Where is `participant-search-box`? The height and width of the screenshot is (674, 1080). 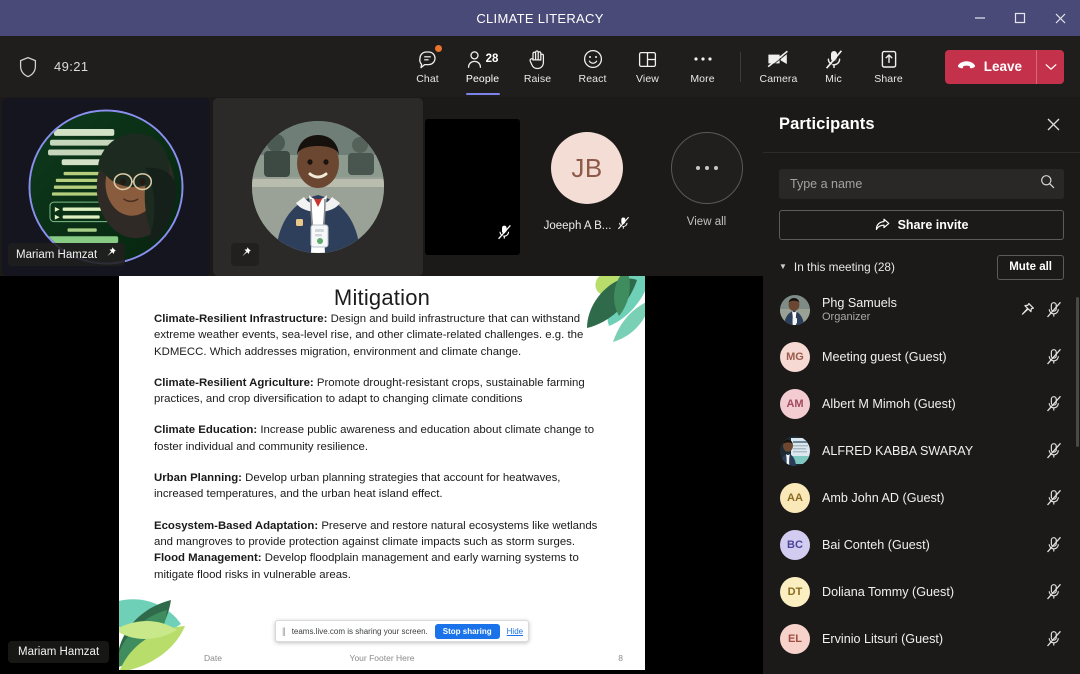 participant-search-box is located at coordinates (921, 184).